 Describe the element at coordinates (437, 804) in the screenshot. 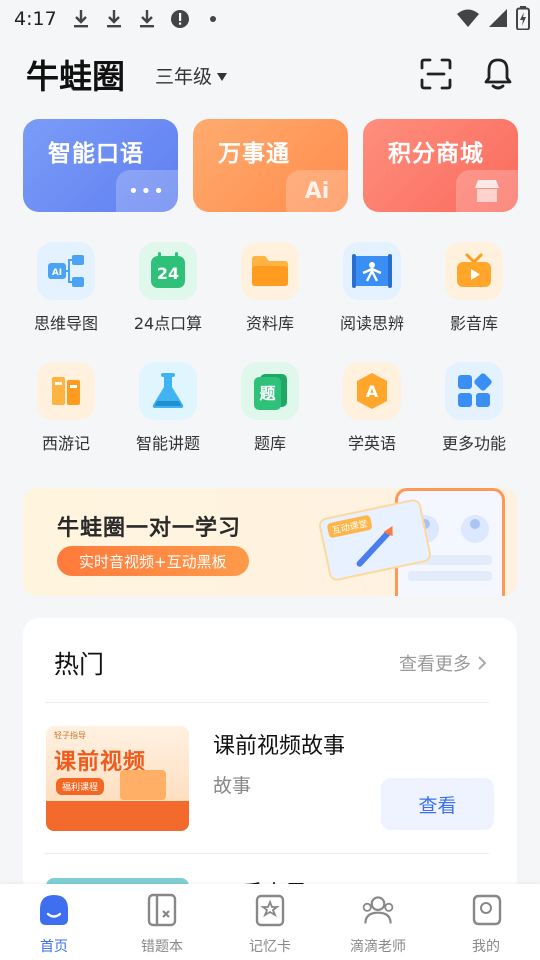

I see `view-button: 查看` at that location.